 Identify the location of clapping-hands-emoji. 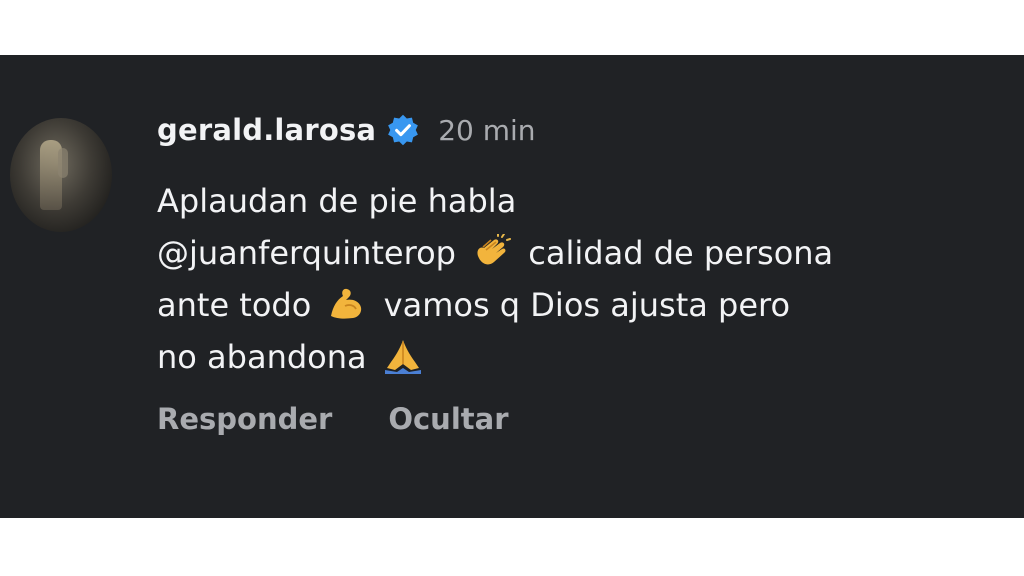
(494, 249).